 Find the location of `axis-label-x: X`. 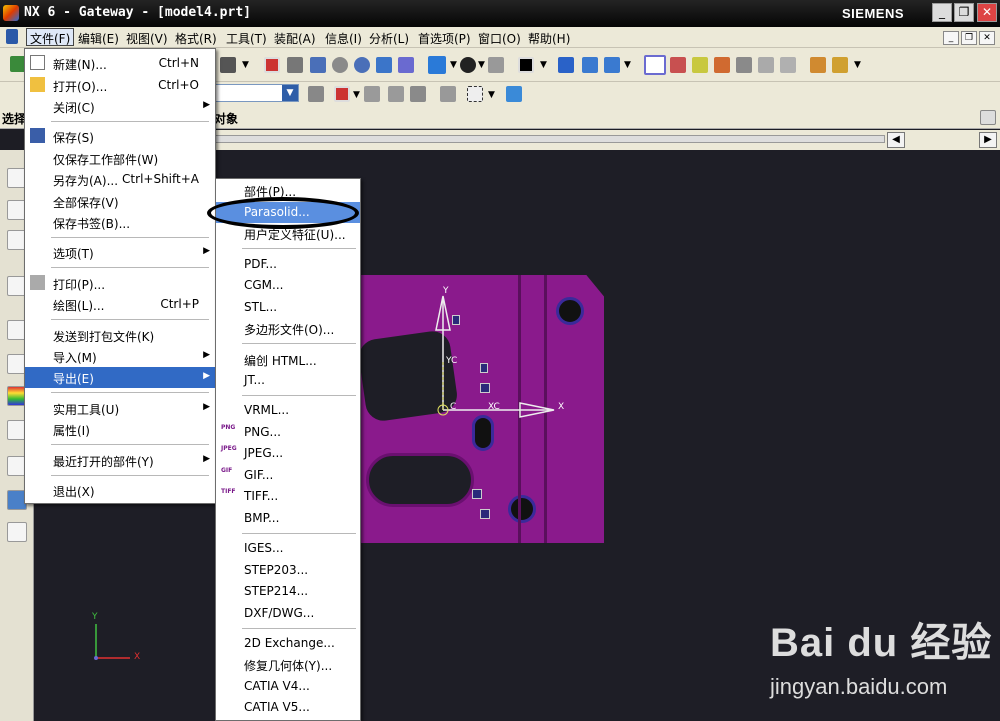

axis-label-x: X is located at coordinates (561, 407).